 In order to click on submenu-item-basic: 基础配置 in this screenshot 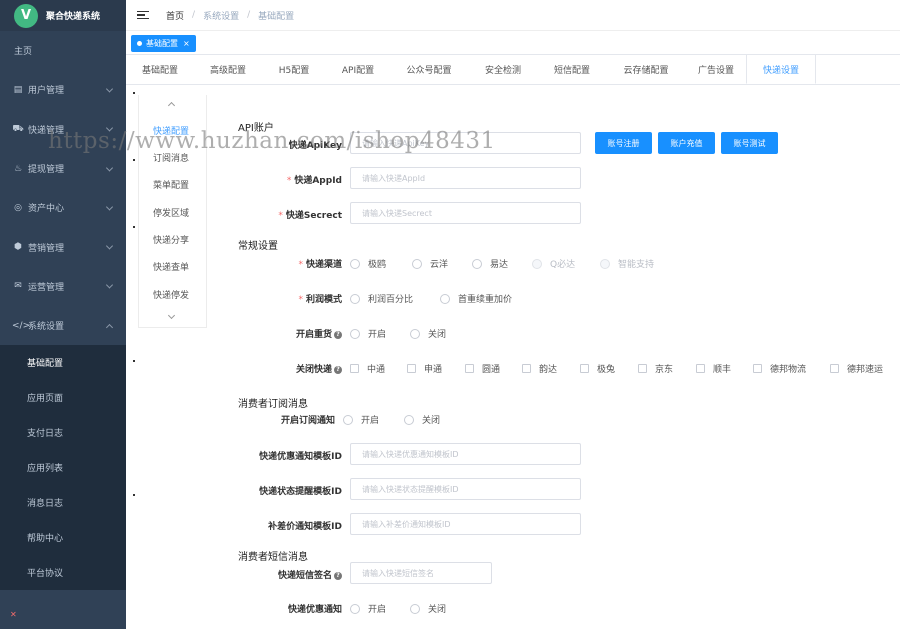, I will do `click(63, 362)`.